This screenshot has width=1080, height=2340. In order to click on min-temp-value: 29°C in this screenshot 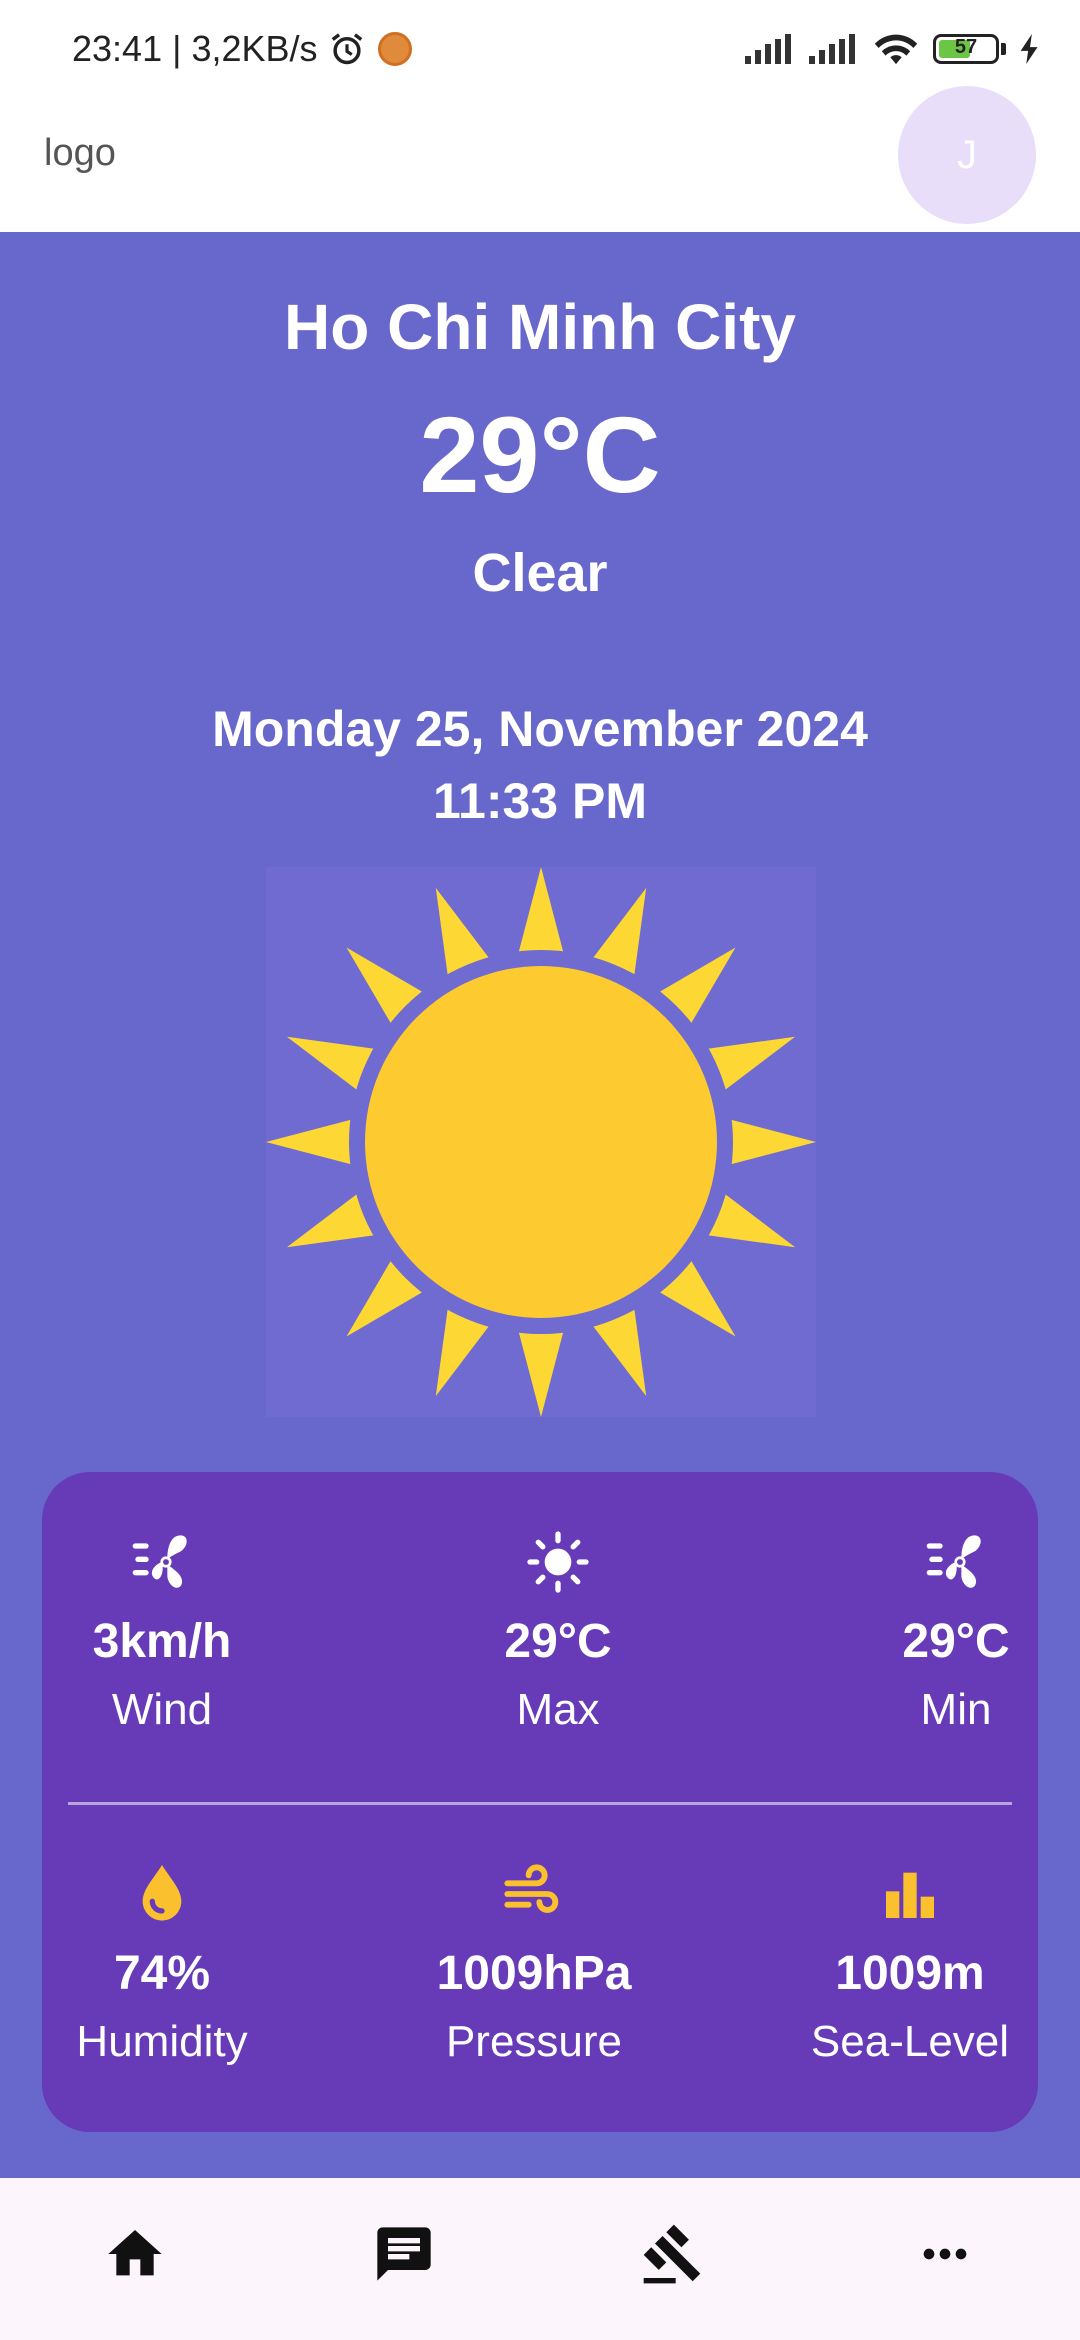, I will do `click(956, 1641)`.